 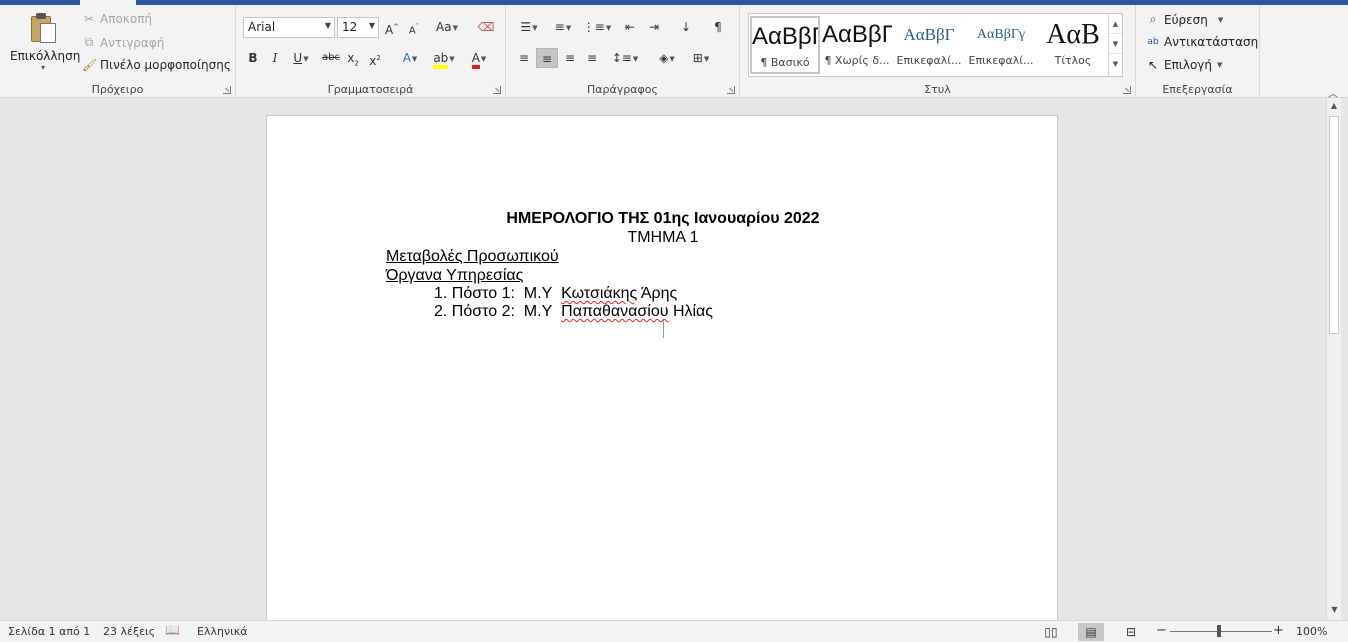 I want to click on numbering-button: ≡▼, so click(x=563, y=27).